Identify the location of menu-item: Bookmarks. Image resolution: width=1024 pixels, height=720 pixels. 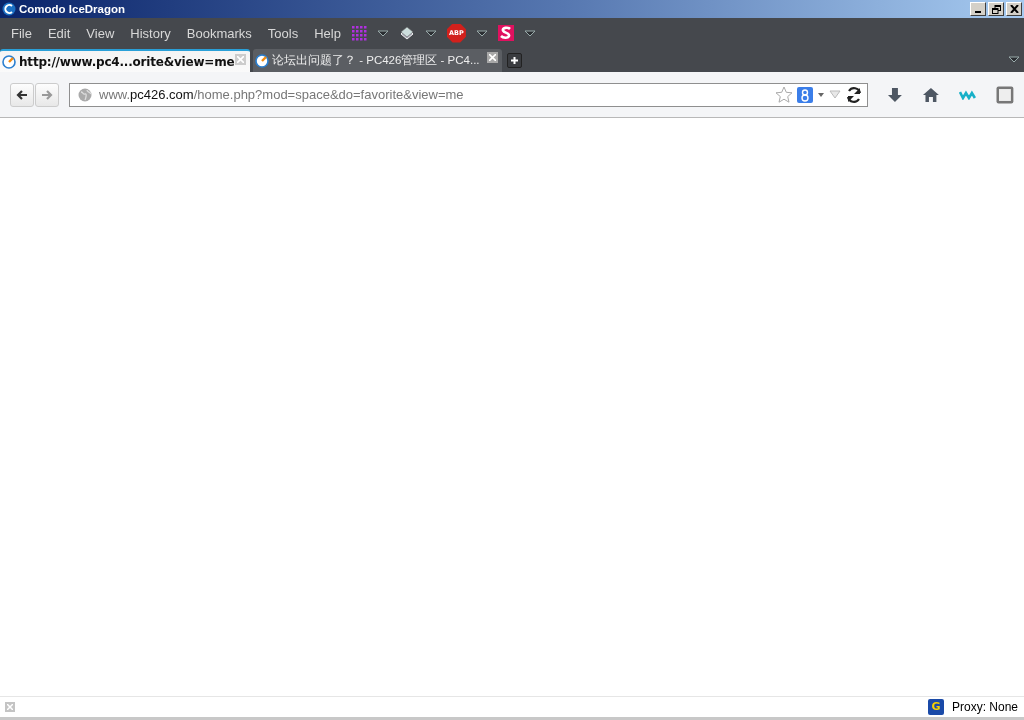
(219, 33).